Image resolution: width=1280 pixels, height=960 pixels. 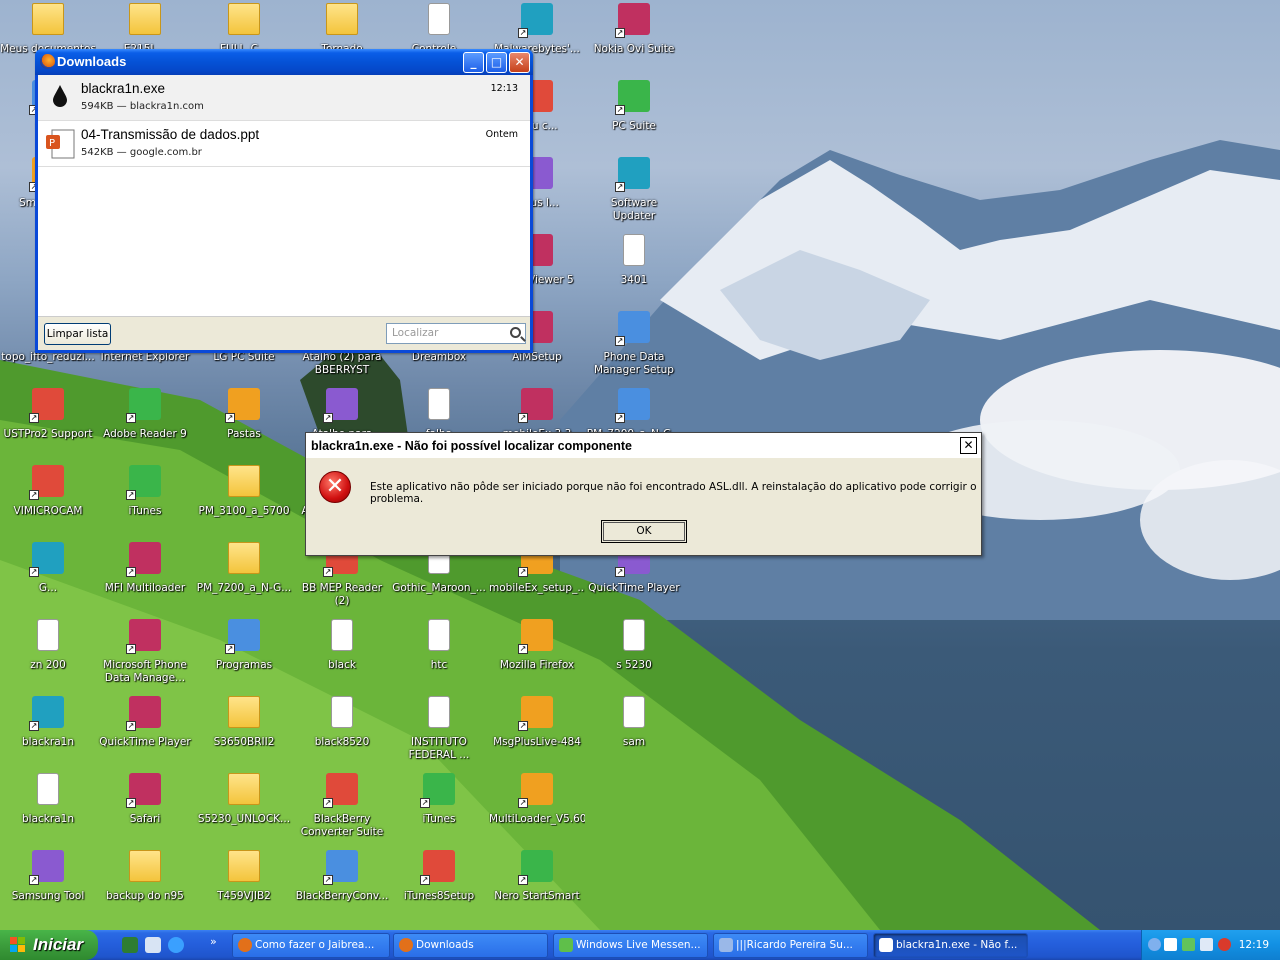 What do you see at coordinates (456, 333) in the screenshot?
I see `search-input: Localizar` at bounding box center [456, 333].